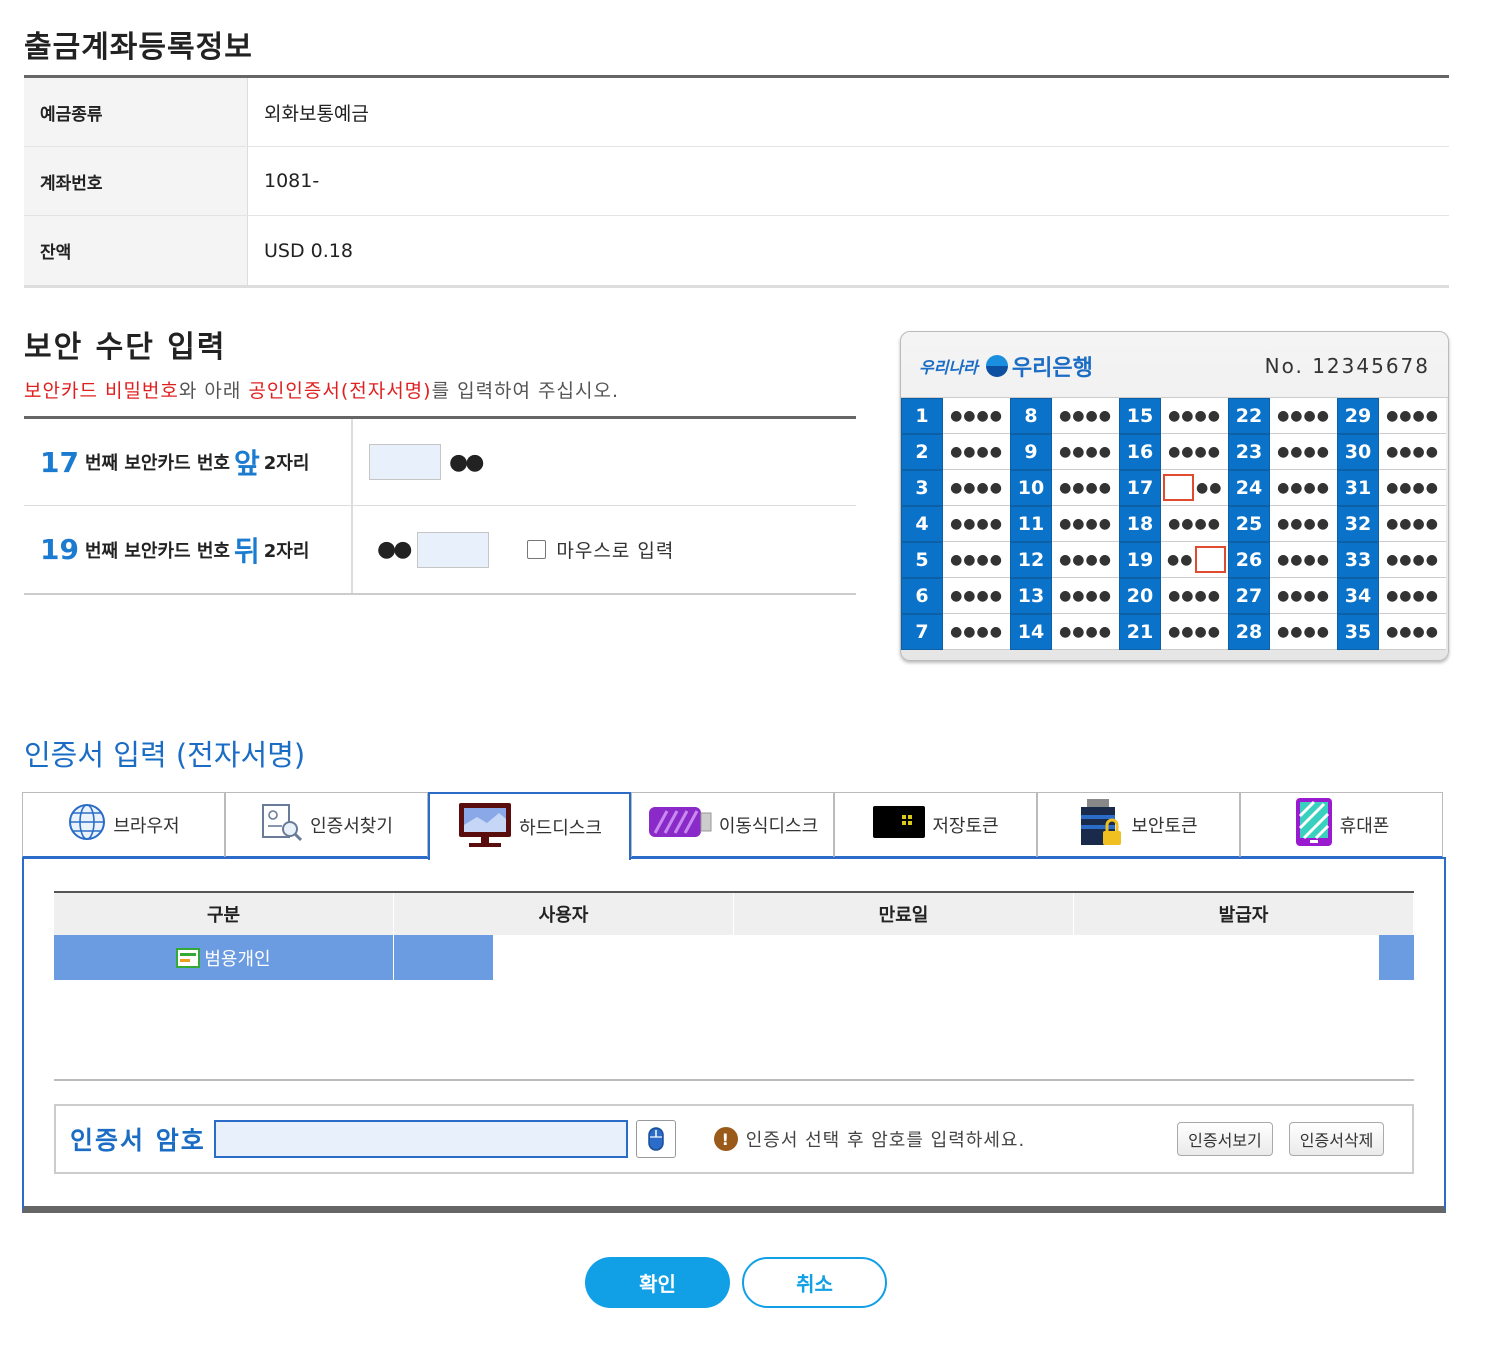 This screenshot has width=1488, height=1361. What do you see at coordinates (1358, 488) in the screenshot?
I see `card-cell-number: 31` at bounding box center [1358, 488].